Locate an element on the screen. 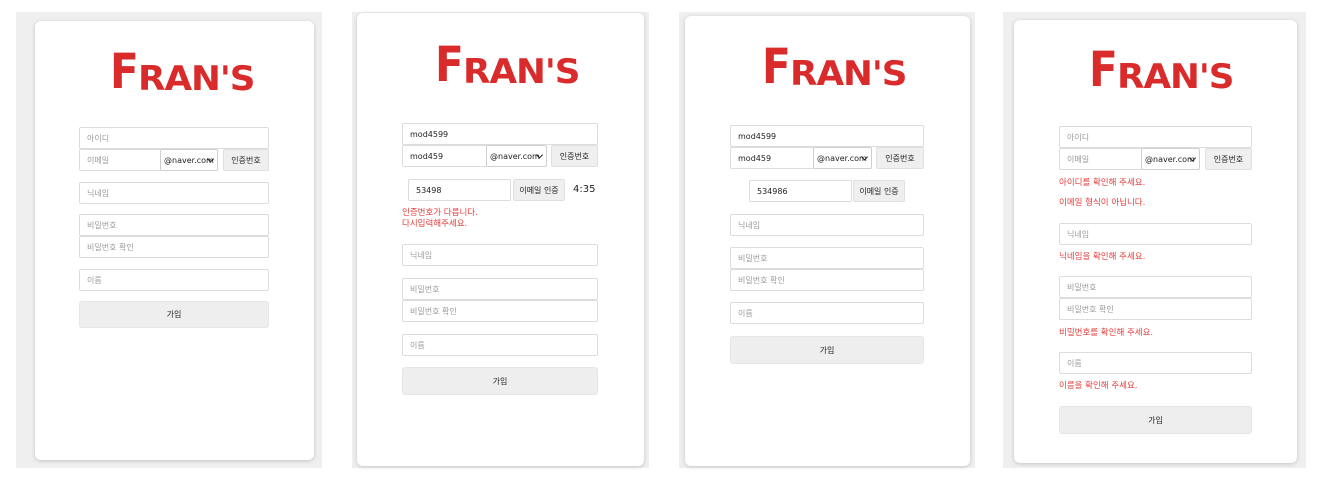 The width and height of the screenshot is (1318, 481). verification-error-line-2: 다시입력해주세요. is located at coordinates (435, 224).